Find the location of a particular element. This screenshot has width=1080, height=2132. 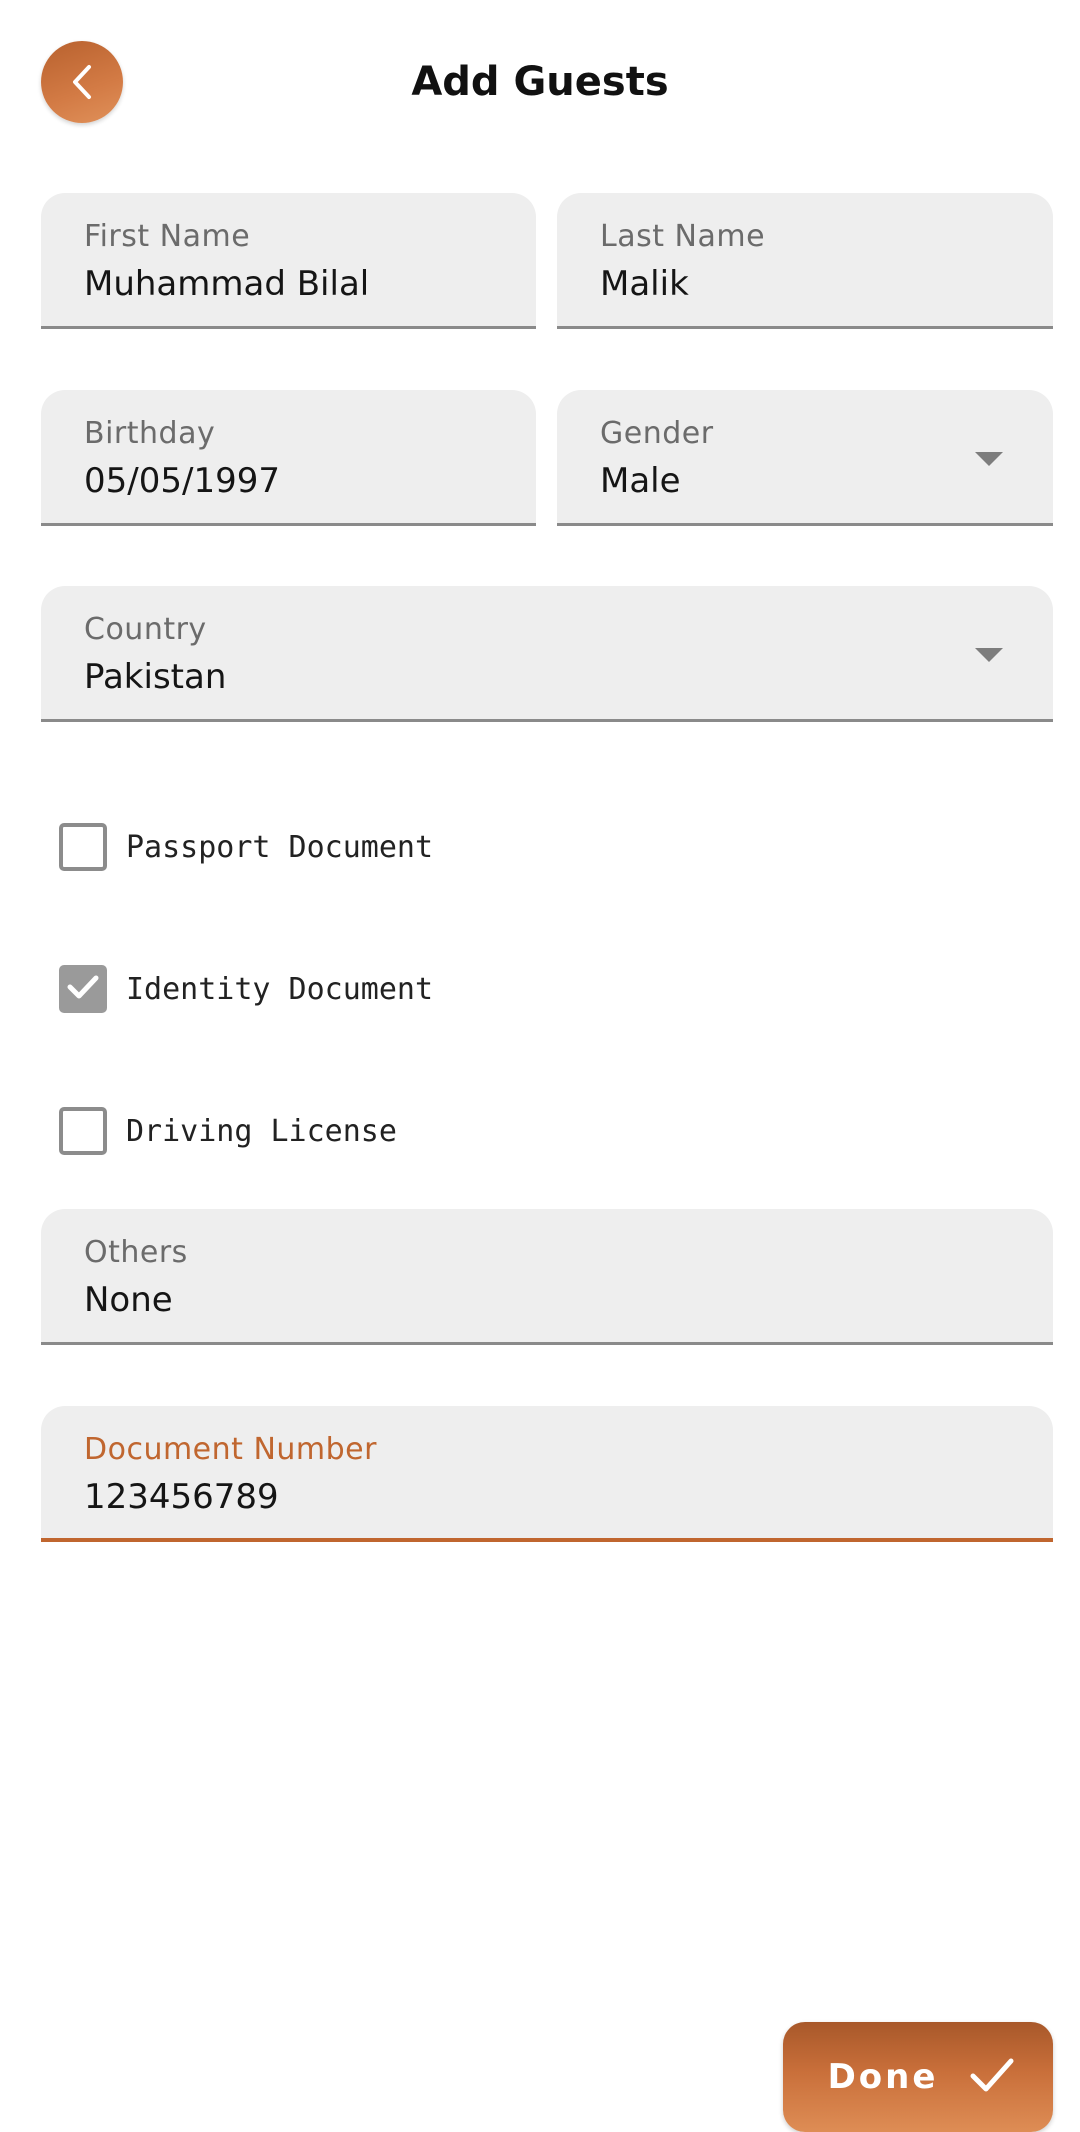

others-value: None is located at coordinates (128, 1300).